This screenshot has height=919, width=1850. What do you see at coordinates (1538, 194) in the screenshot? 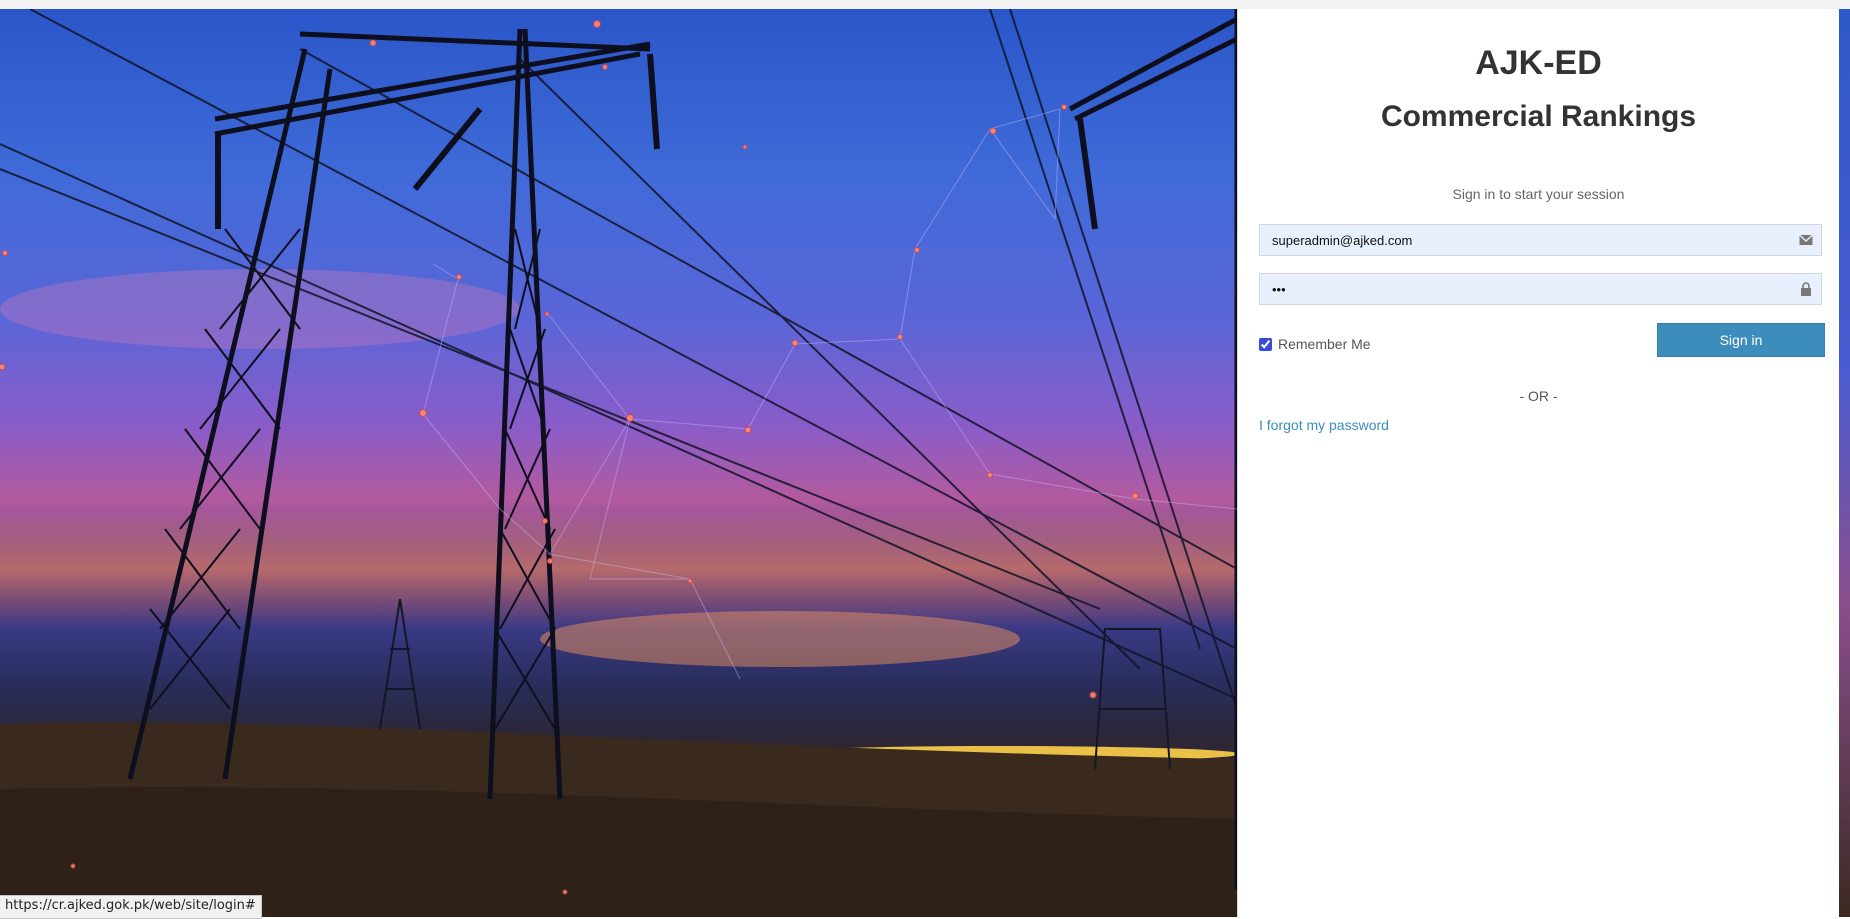
I see `login-box-message: Sign in to start your session` at bounding box center [1538, 194].